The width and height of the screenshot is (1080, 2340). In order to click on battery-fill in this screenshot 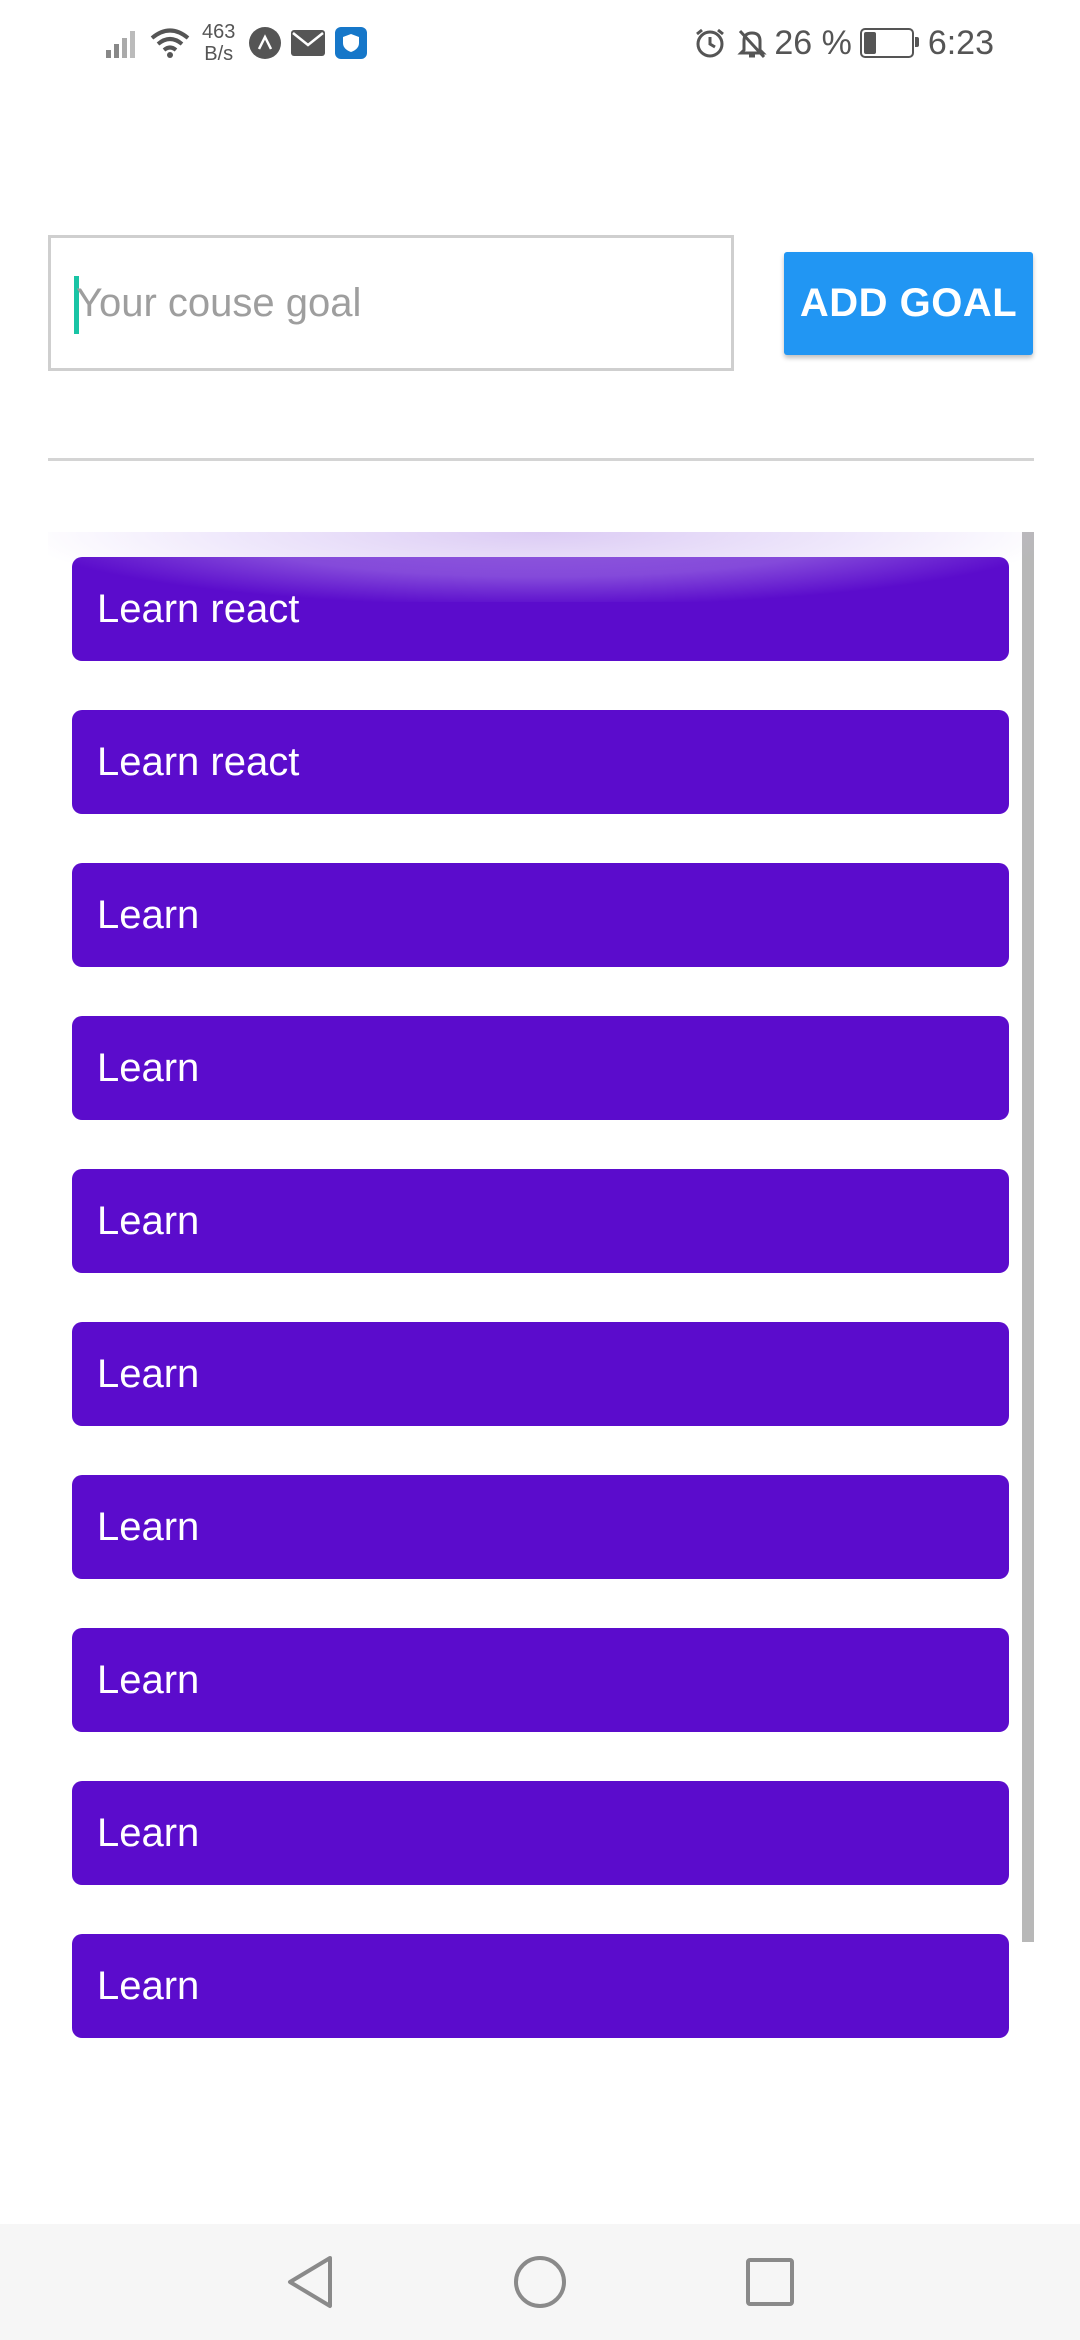, I will do `click(869, 43)`.